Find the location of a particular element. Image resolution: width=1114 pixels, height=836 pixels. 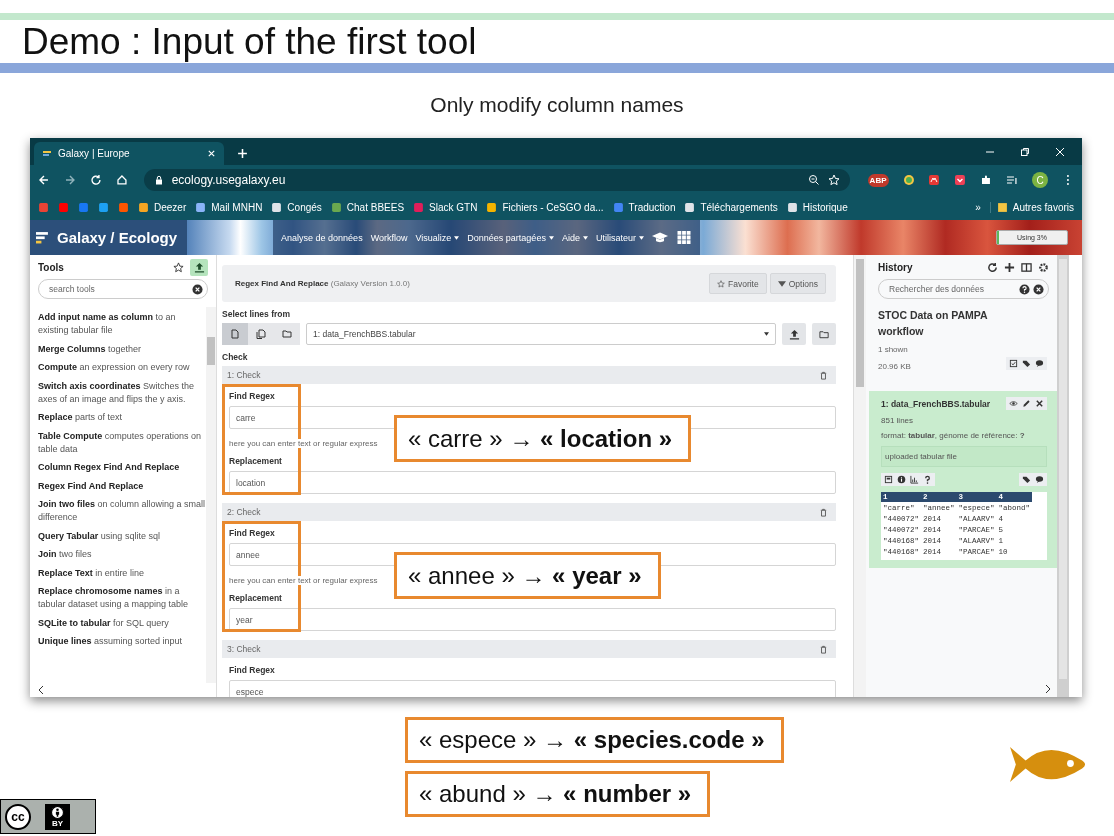

nav-menu-item: Aide is located at coordinates (574, 237).